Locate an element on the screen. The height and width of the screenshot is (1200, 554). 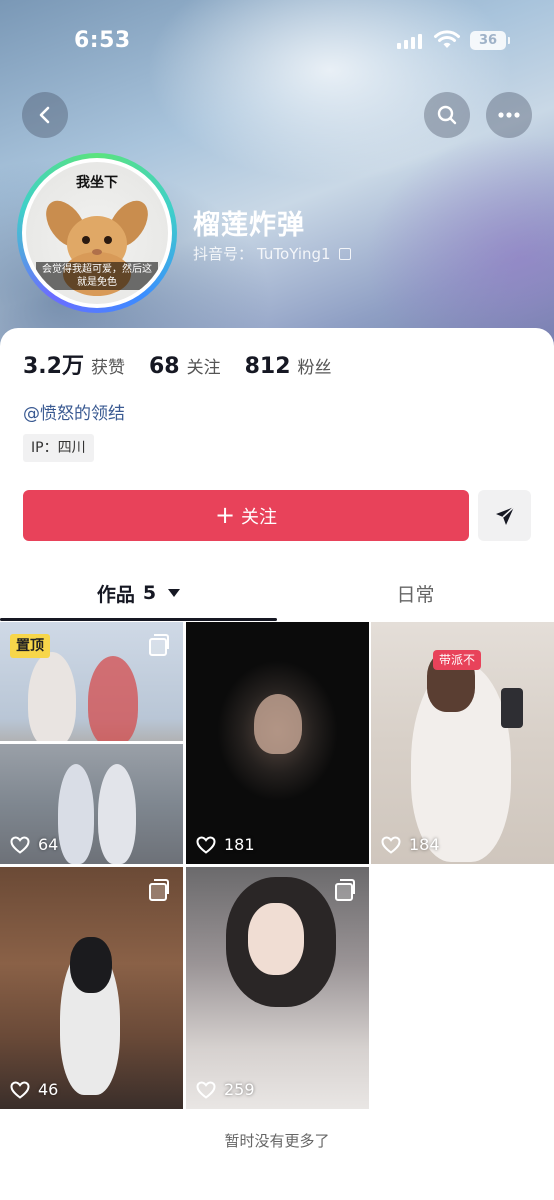
profile-stats: 3.2万 获赞 68 关注 812 粉丝 is located at coordinates (189, 364).